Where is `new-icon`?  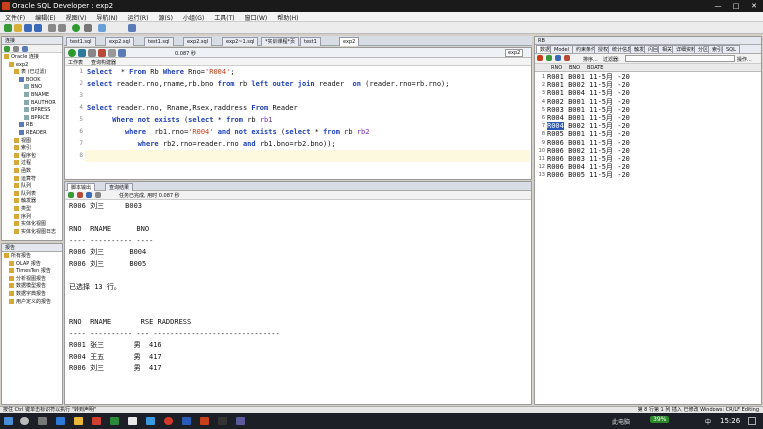
new-icon is located at coordinates (8, 28).